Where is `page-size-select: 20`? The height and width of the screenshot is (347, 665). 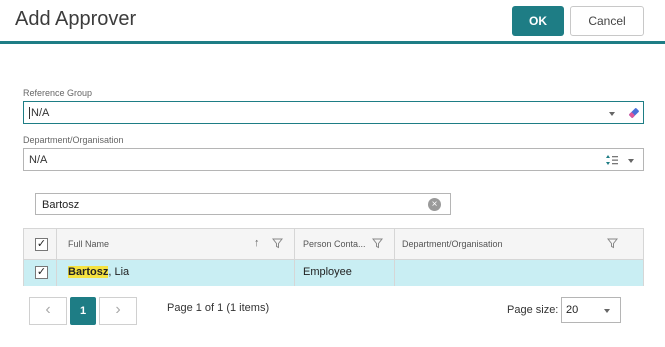
page-size-select: 20 is located at coordinates (591, 310).